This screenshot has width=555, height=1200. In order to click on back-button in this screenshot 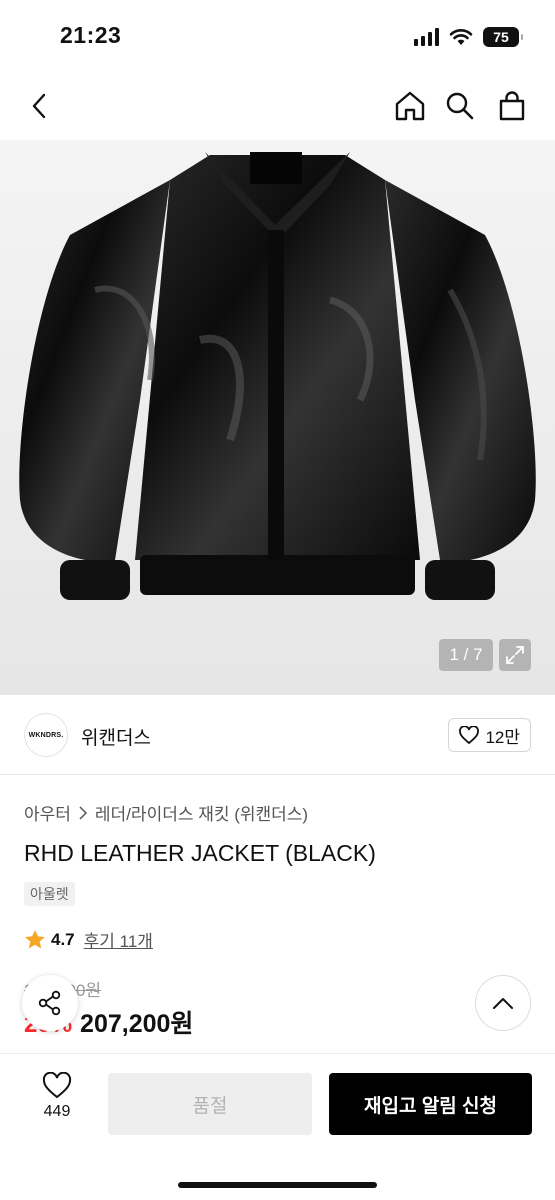, I will do `click(40, 106)`.